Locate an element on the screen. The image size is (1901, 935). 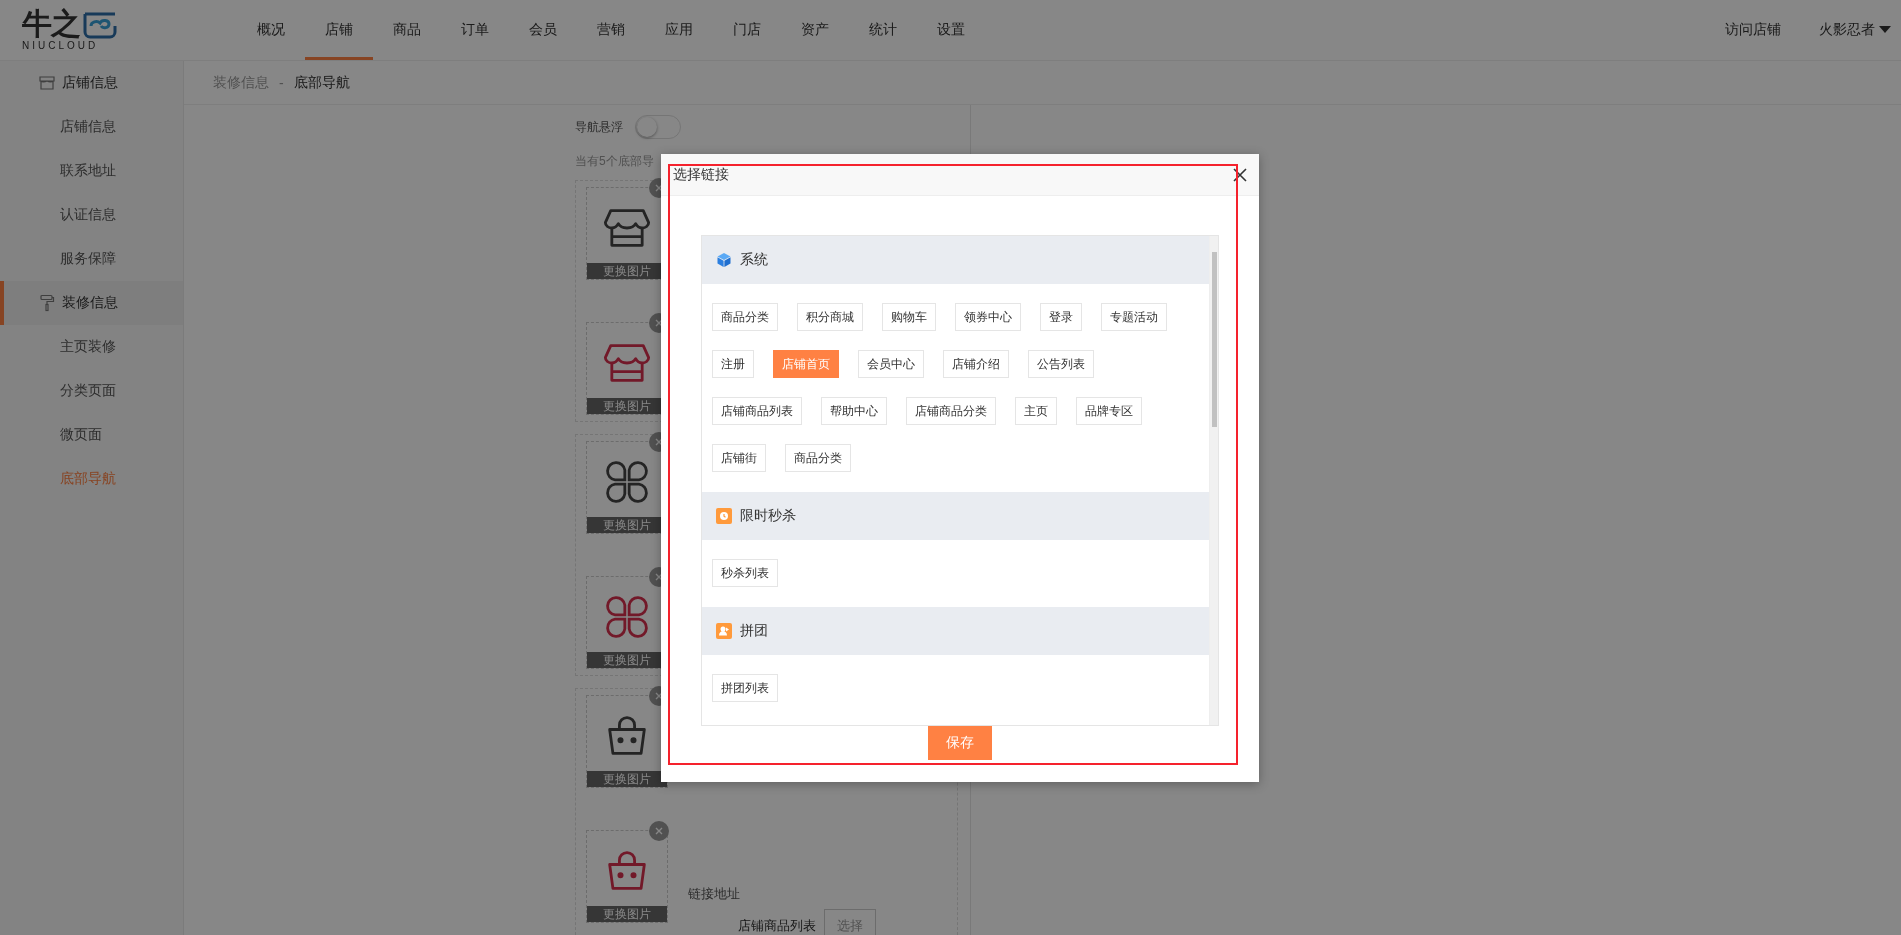
link-option: 主页 is located at coordinates (1036, 411).